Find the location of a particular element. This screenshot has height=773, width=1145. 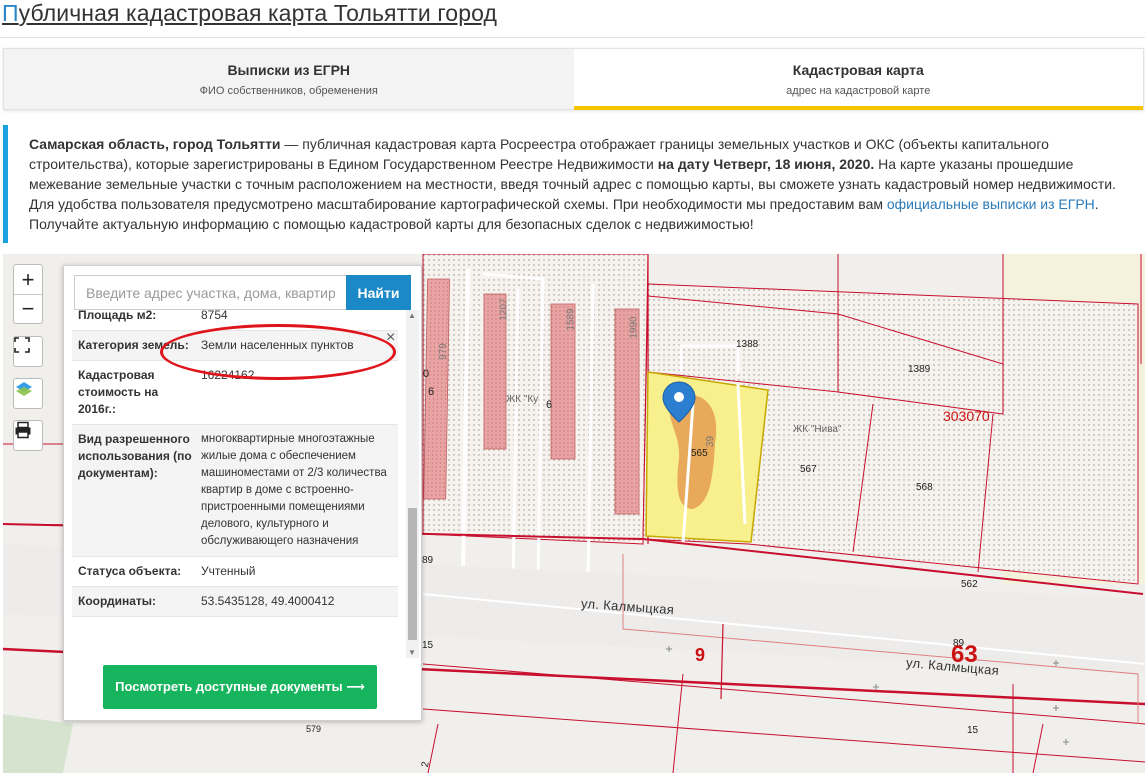

egrn-extracts-link: официальные выписки из ЕГРН is located at coordinates (991, 204).